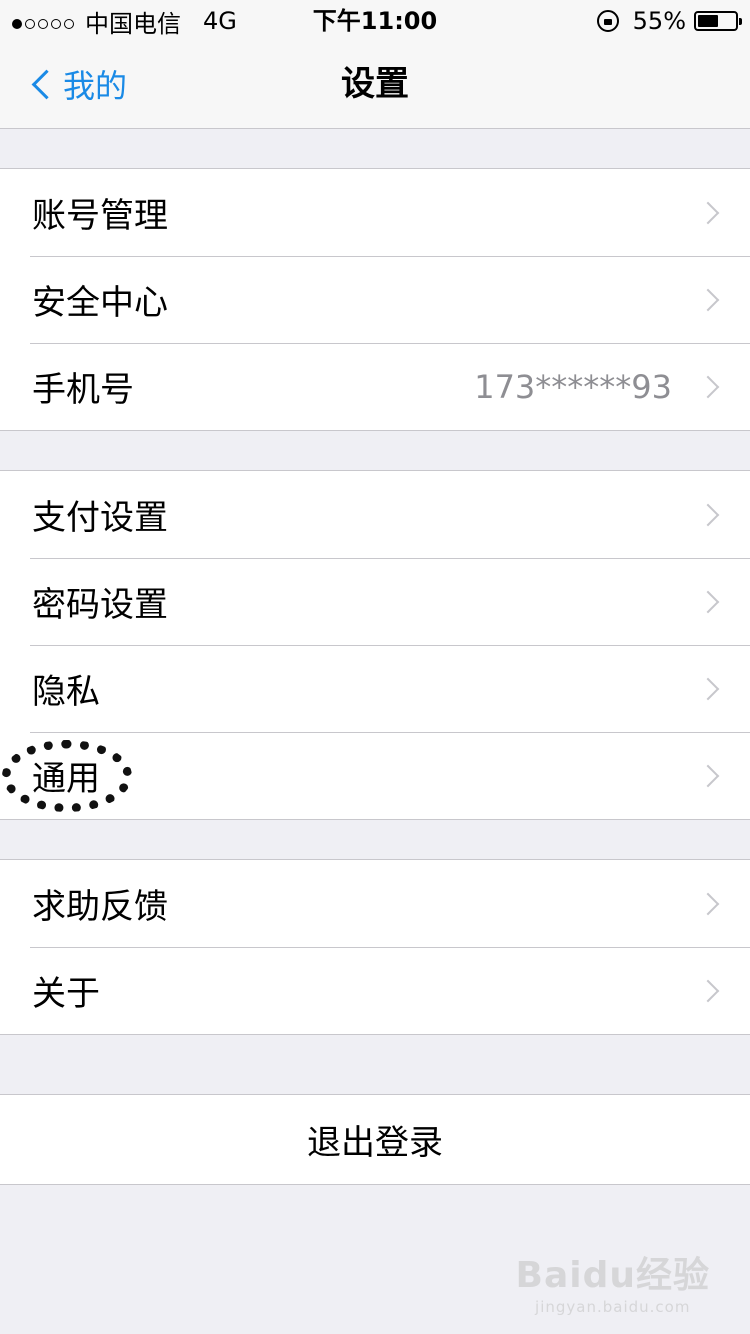 This screenshot has width=750, height=1334. I want to click on status-right: 55%, so click(669, 21).